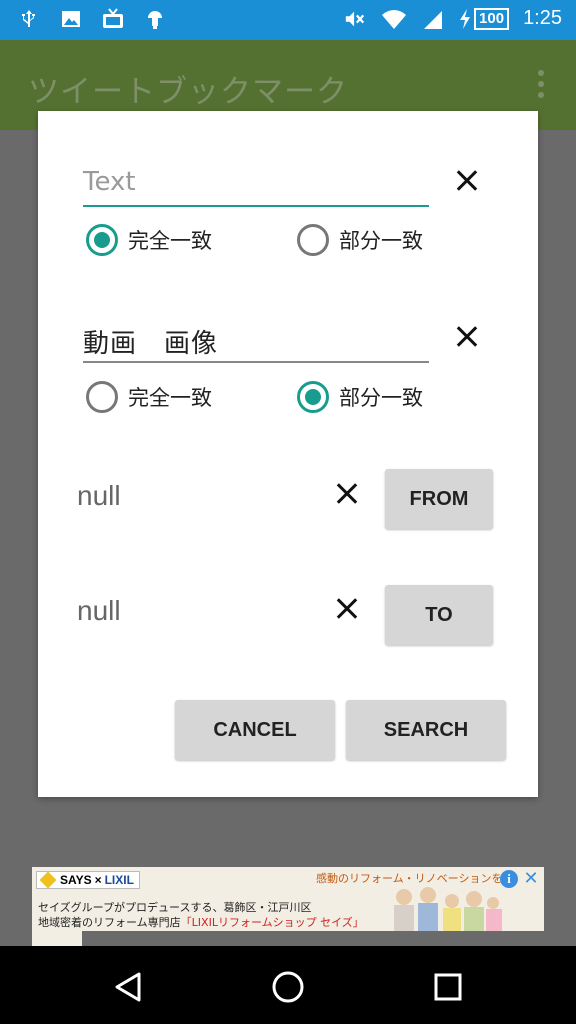 This screenshot has height=1024, width=576. Describe the element at coordinates (448, 987) in the screenshot. I see `recents-icon` at that location.